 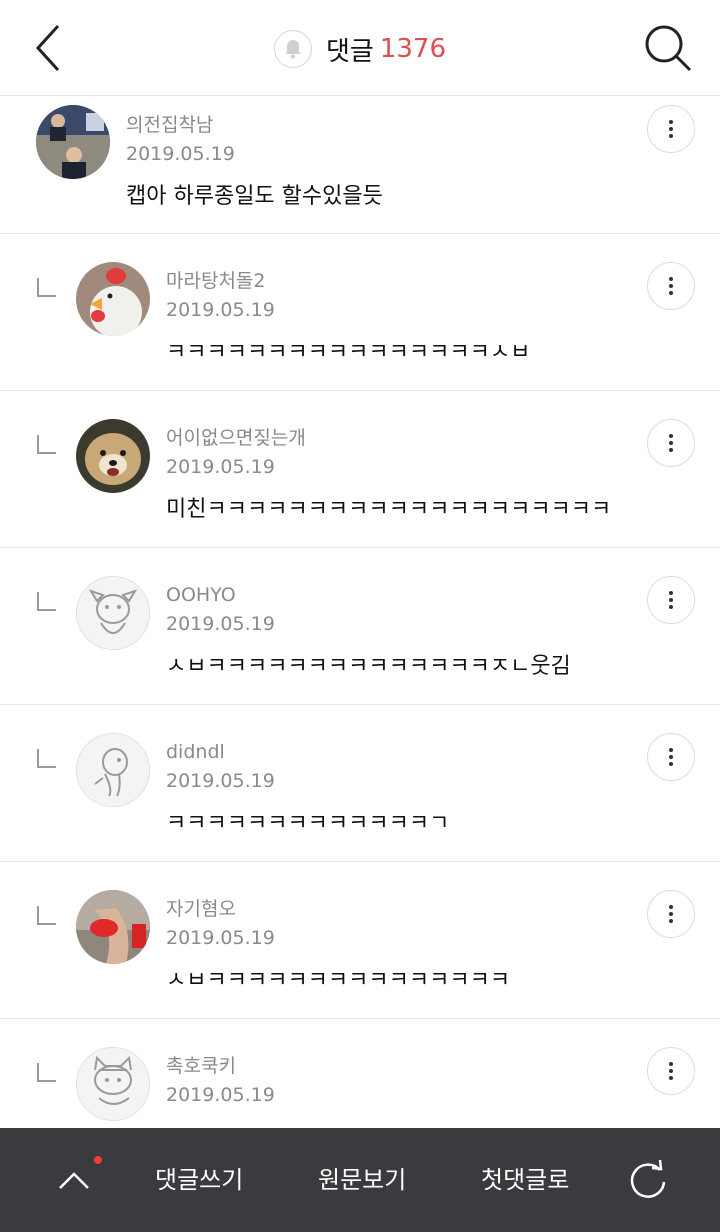 I want to click on comment-text: ㅋㅋㅋㅋㅋㅋㅋㅋㅋㅋㅋㅋㅋㄱ, so click(x=308, y=823).